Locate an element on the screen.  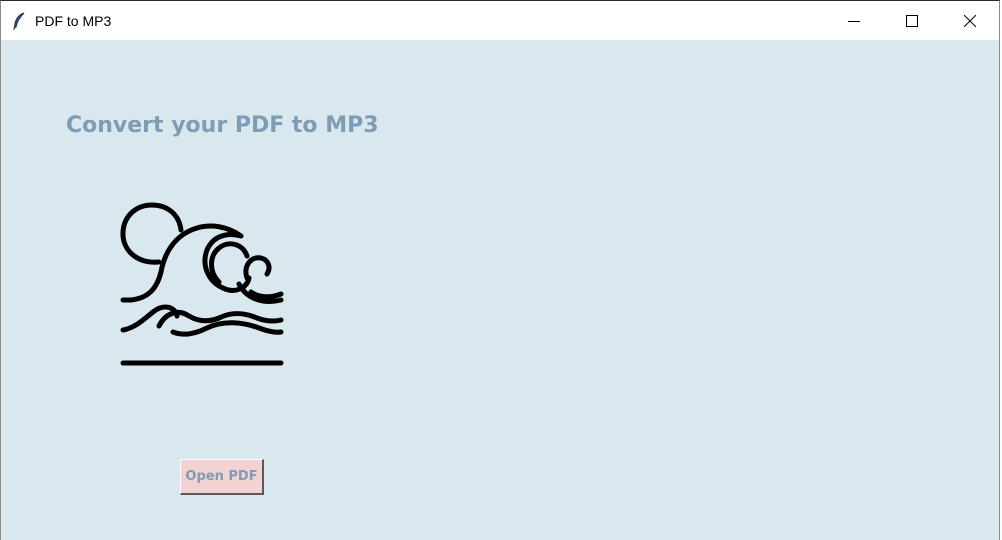
maximize-button is located at coordinates (912, 20).